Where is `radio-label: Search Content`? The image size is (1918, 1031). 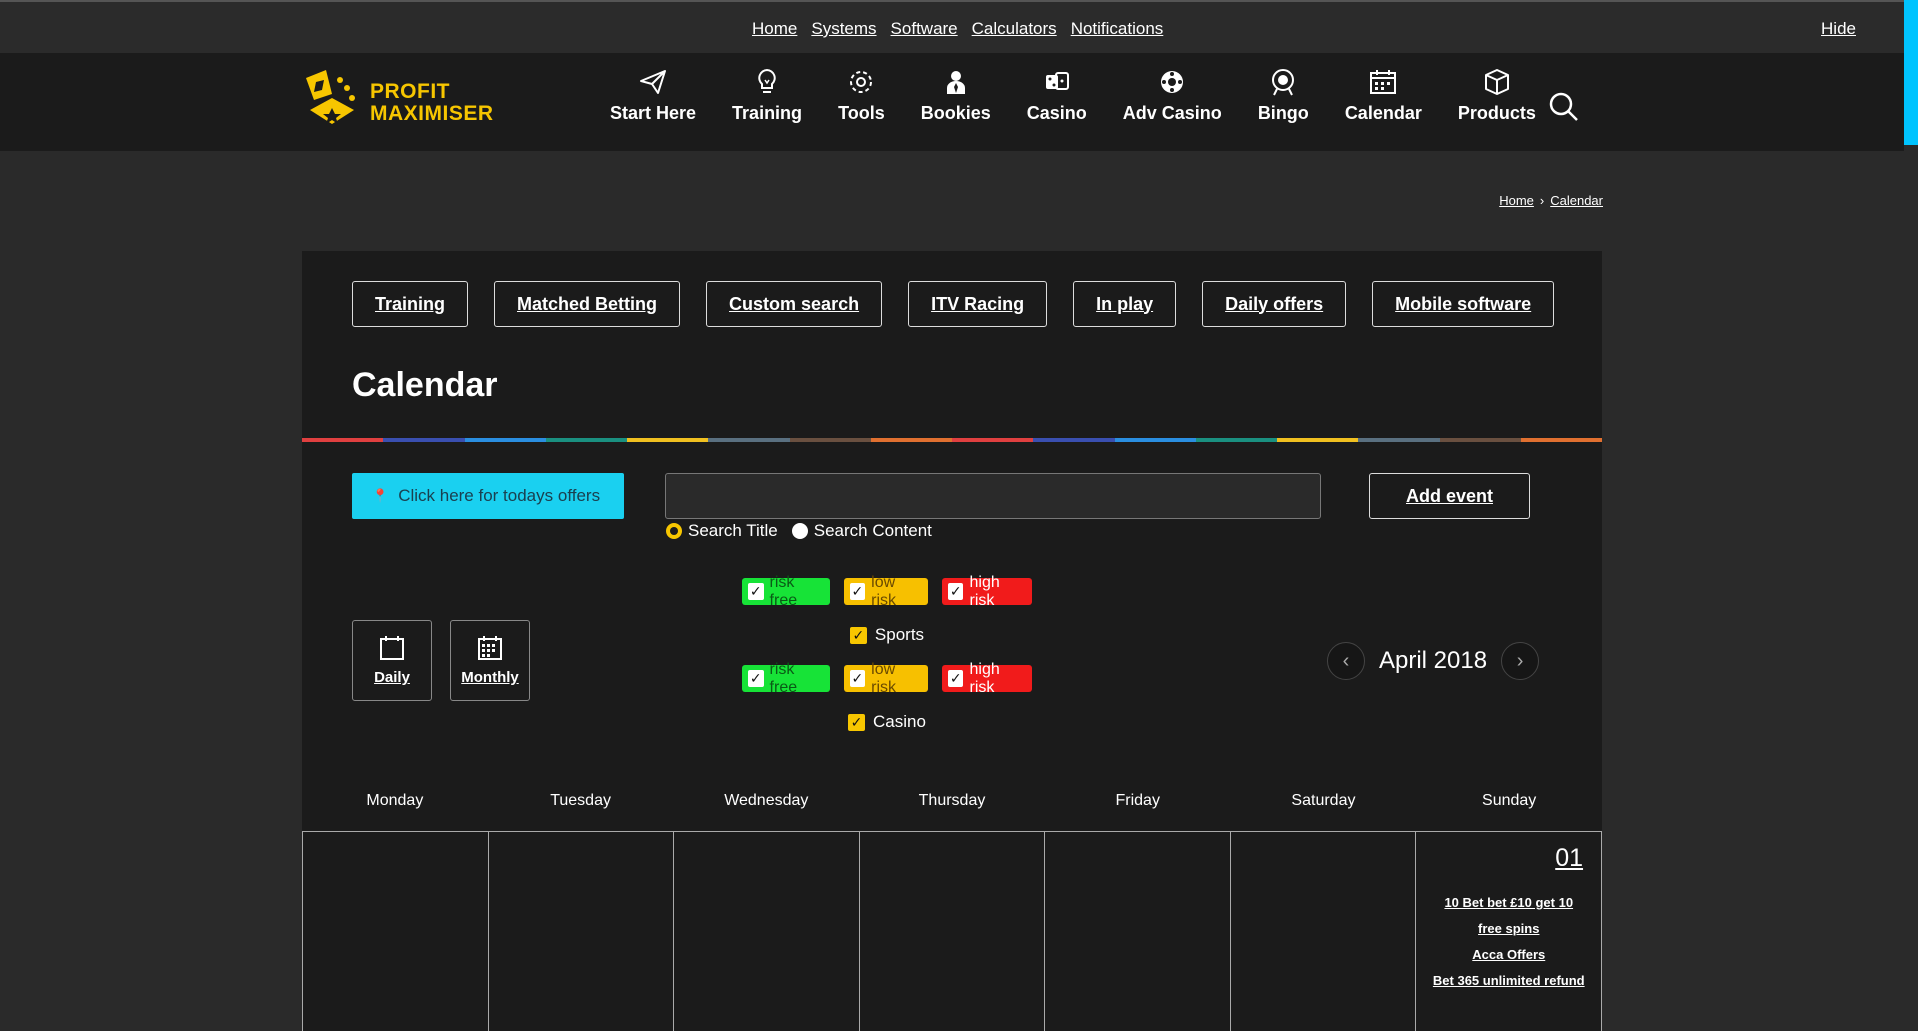 radio-label: Search Content is located at coordinates (872, 530).